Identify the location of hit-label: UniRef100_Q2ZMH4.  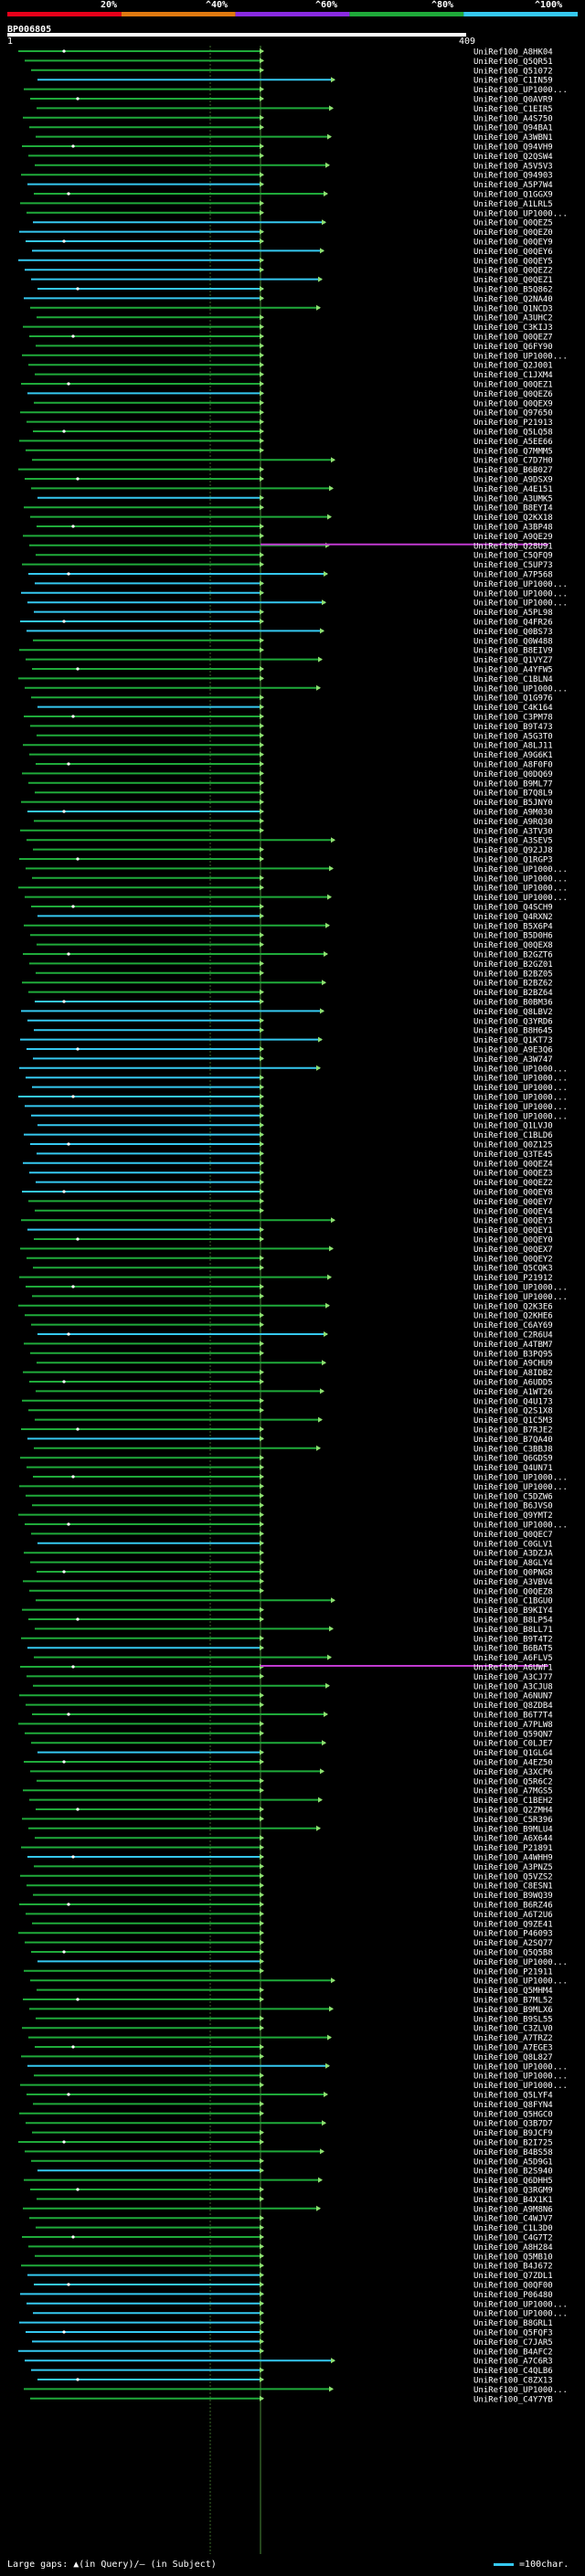
(513, 1811).